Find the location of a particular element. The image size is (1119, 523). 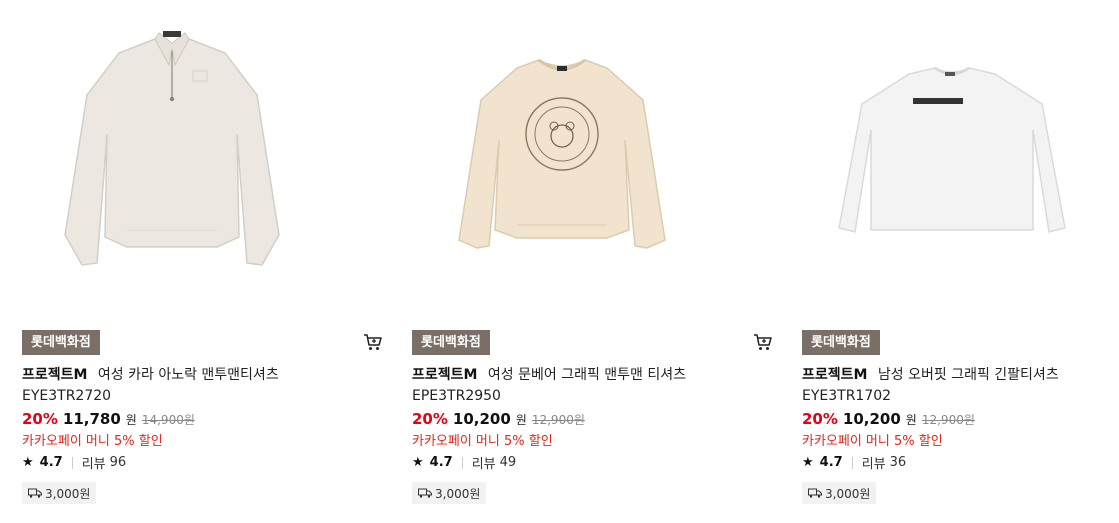

rating-row: ★ 4.7 리뷰 49 is located at coordinates (464, 462).